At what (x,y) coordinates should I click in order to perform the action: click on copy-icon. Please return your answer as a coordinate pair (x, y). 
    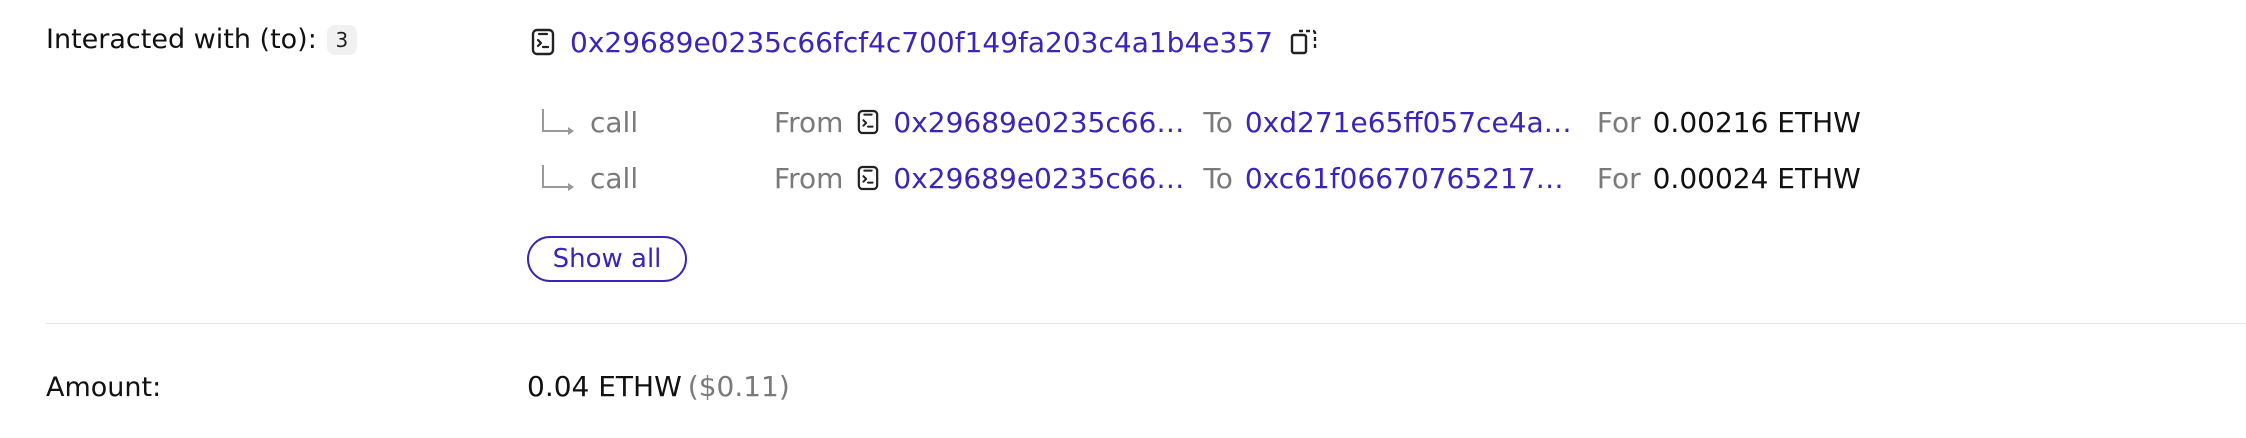
    Looking at the image, I should click on (1304, 42).